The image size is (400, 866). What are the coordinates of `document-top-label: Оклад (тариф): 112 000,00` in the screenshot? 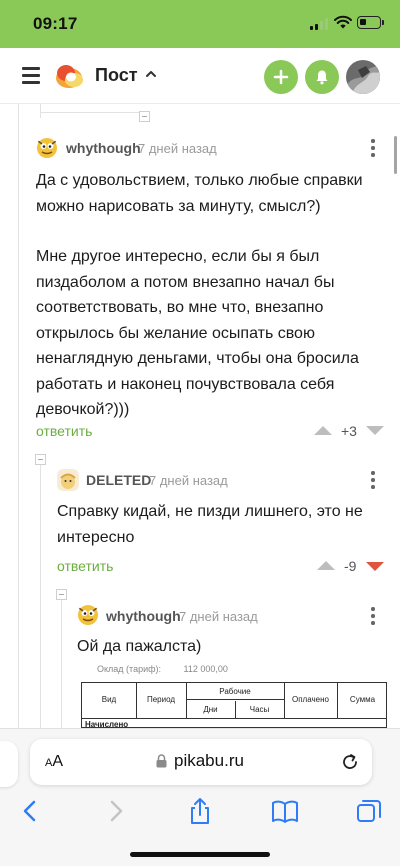 It's located at (162, 669).